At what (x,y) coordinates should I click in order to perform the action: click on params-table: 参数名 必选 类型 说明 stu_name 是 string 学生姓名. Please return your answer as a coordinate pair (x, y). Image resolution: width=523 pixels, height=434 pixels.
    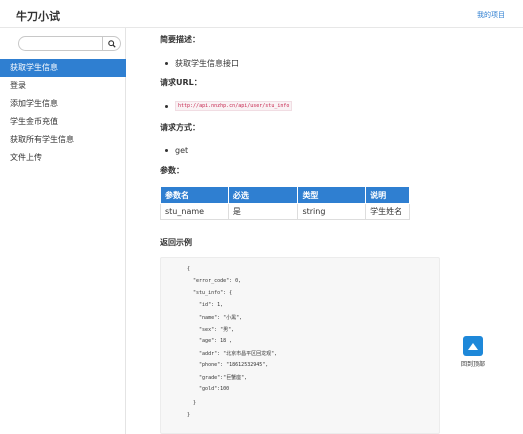
    Looking at the image, I should click on (285, 203).